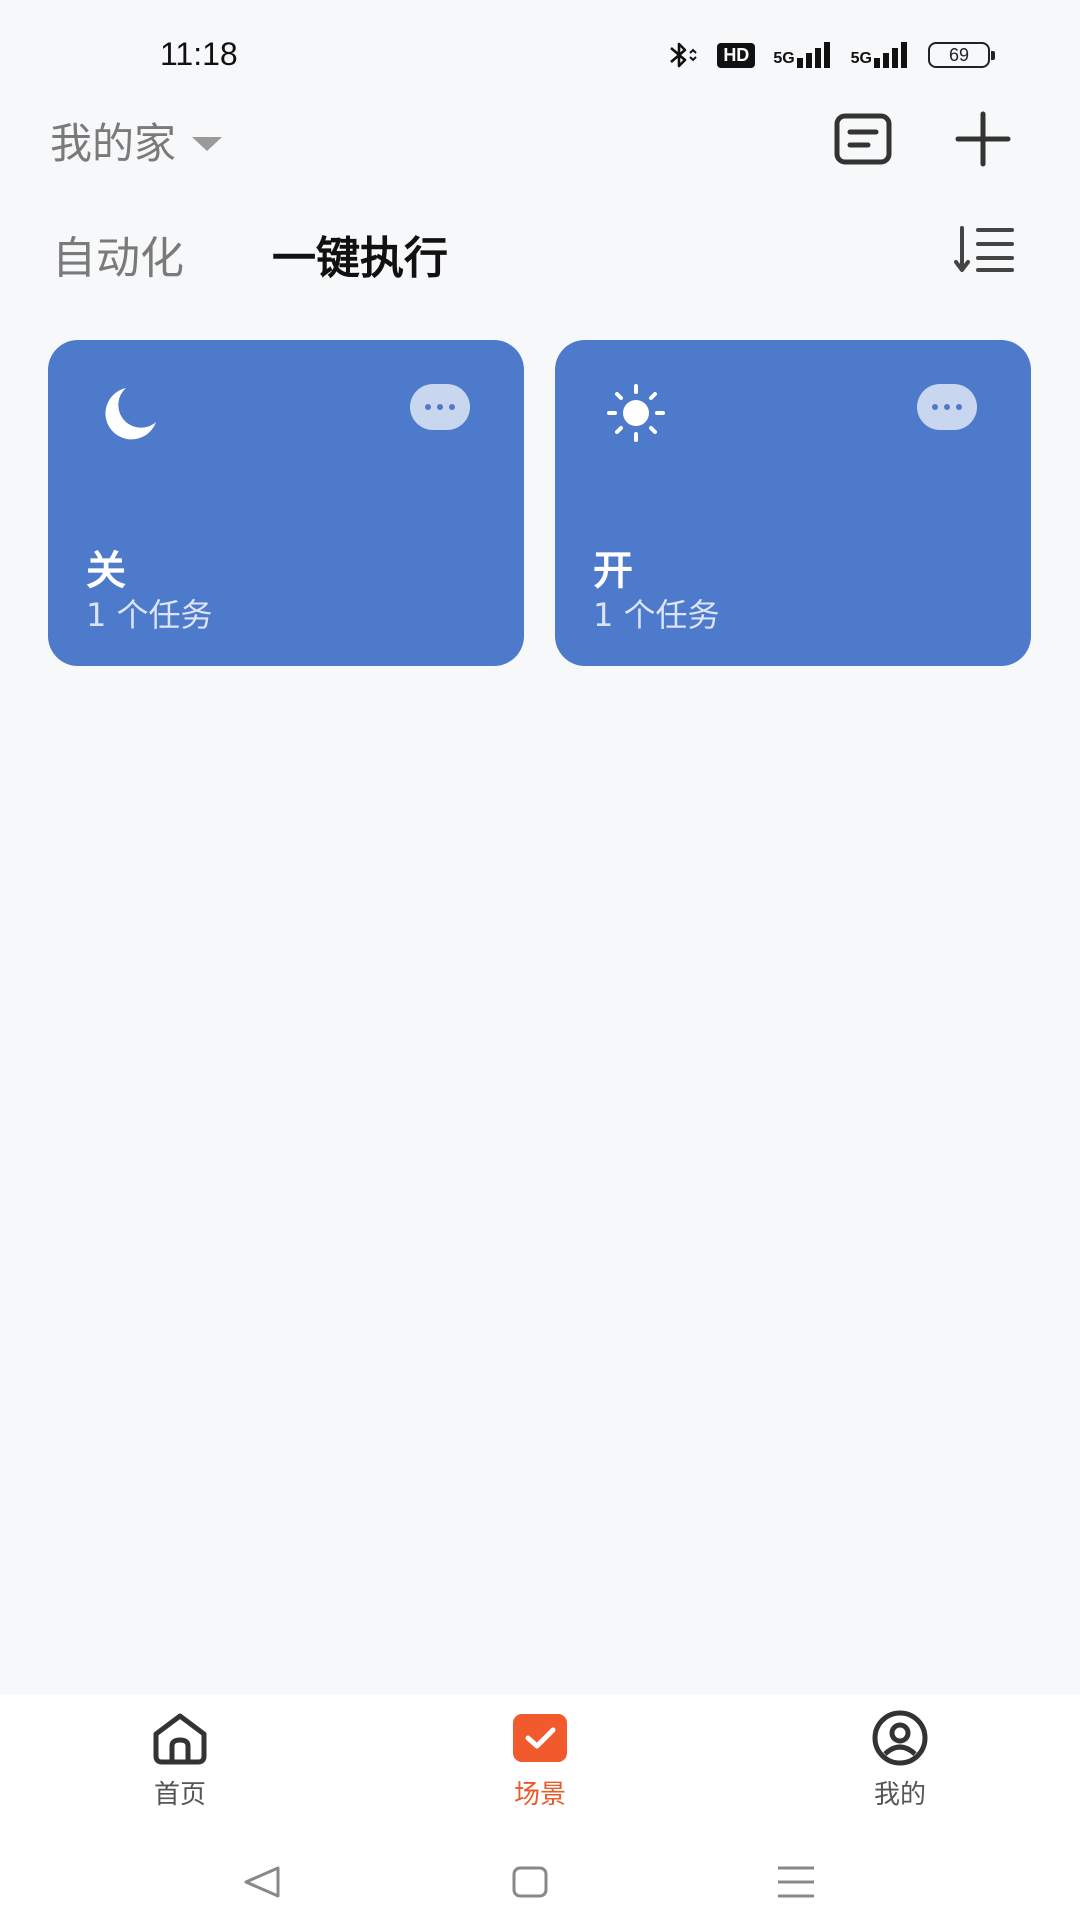  I want to click on battery-icon: 69, so click(961, 55).